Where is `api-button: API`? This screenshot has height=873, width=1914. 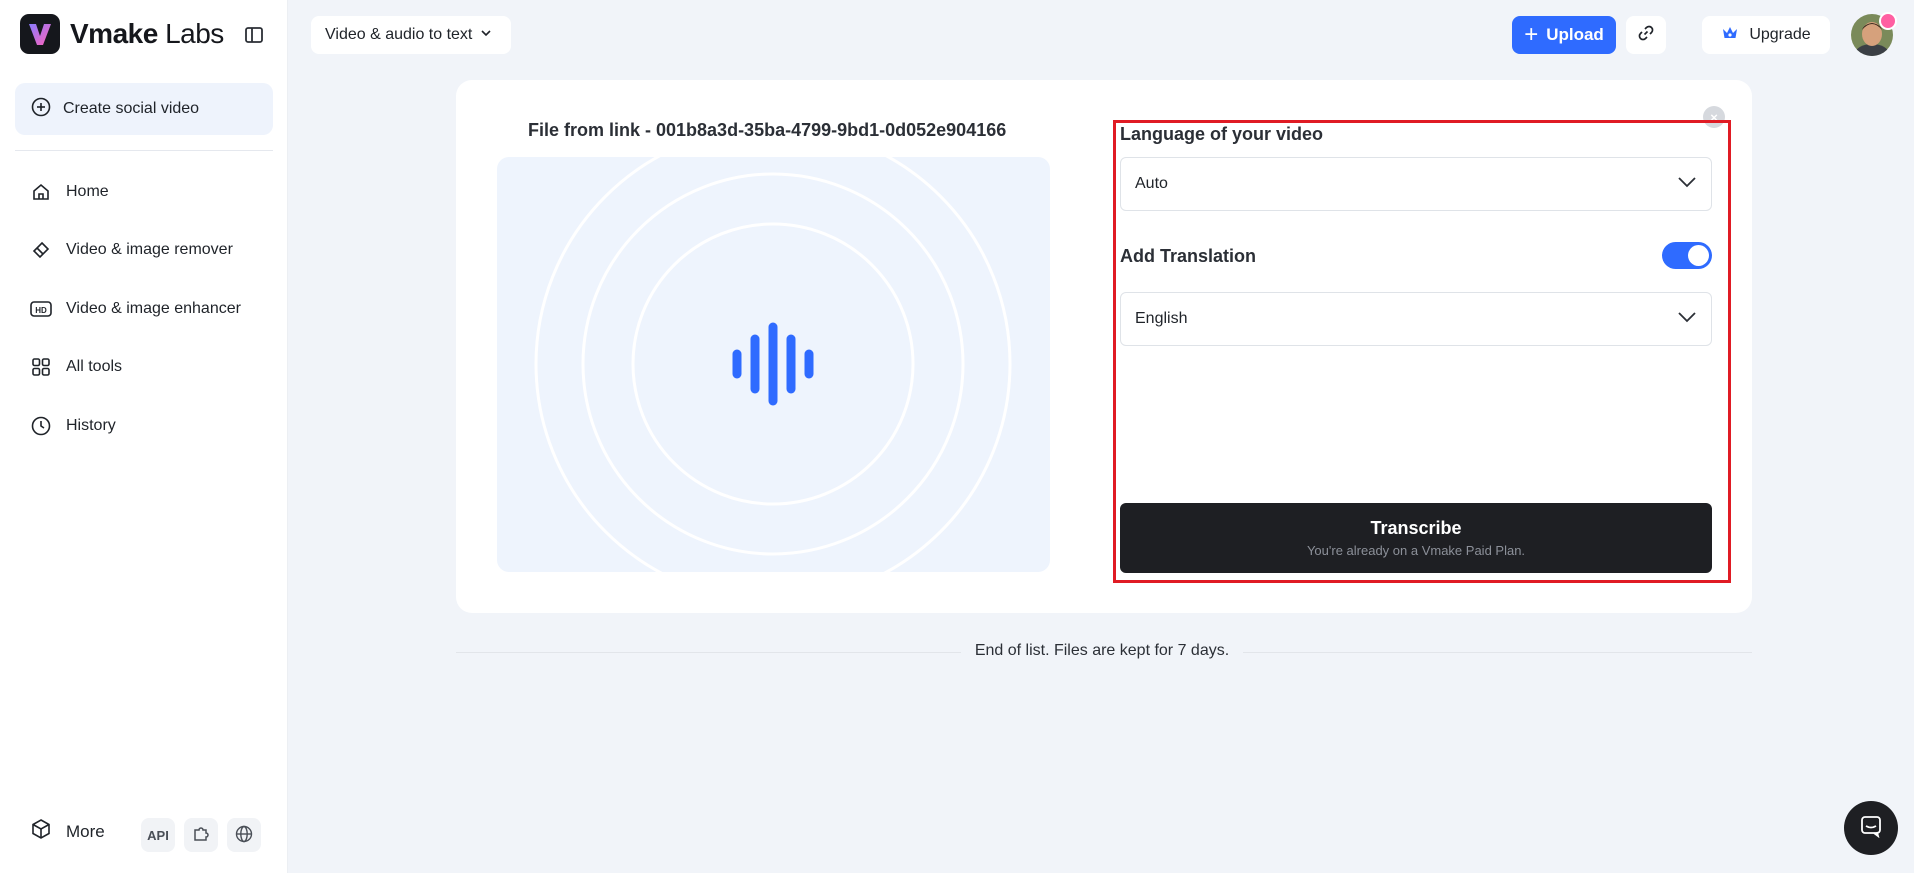 api-button: API is located at coordinates (158, 835).